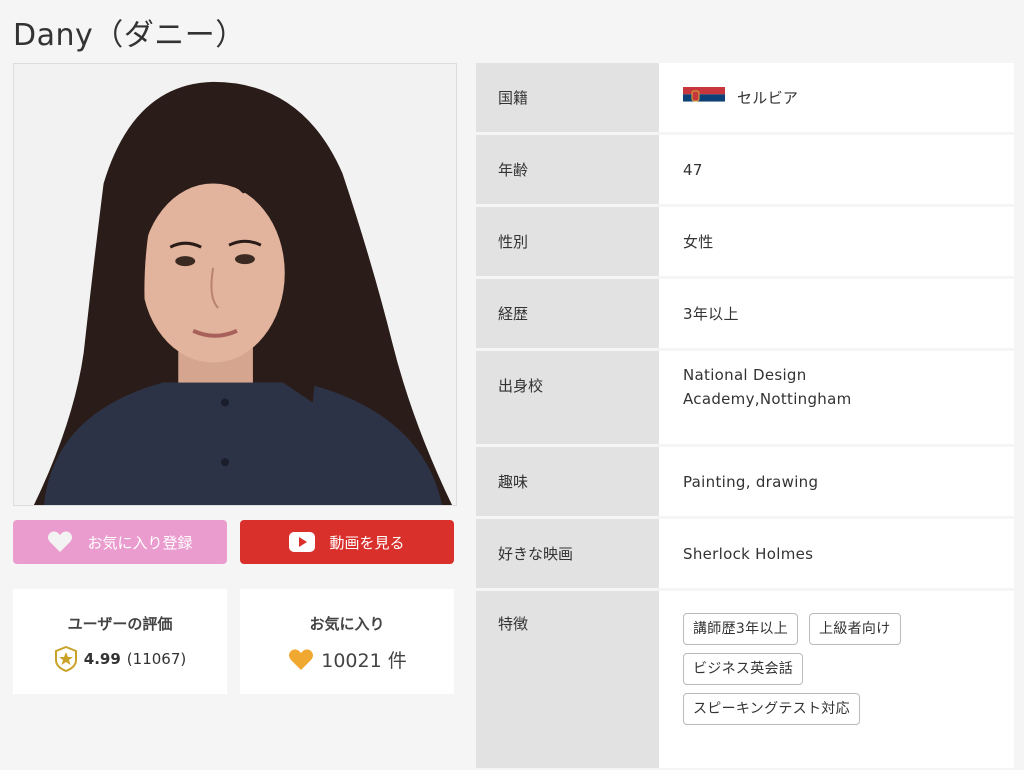 This screenshot has width=1024, height=770. I want to click on age-value: 47, so click(836, 169).